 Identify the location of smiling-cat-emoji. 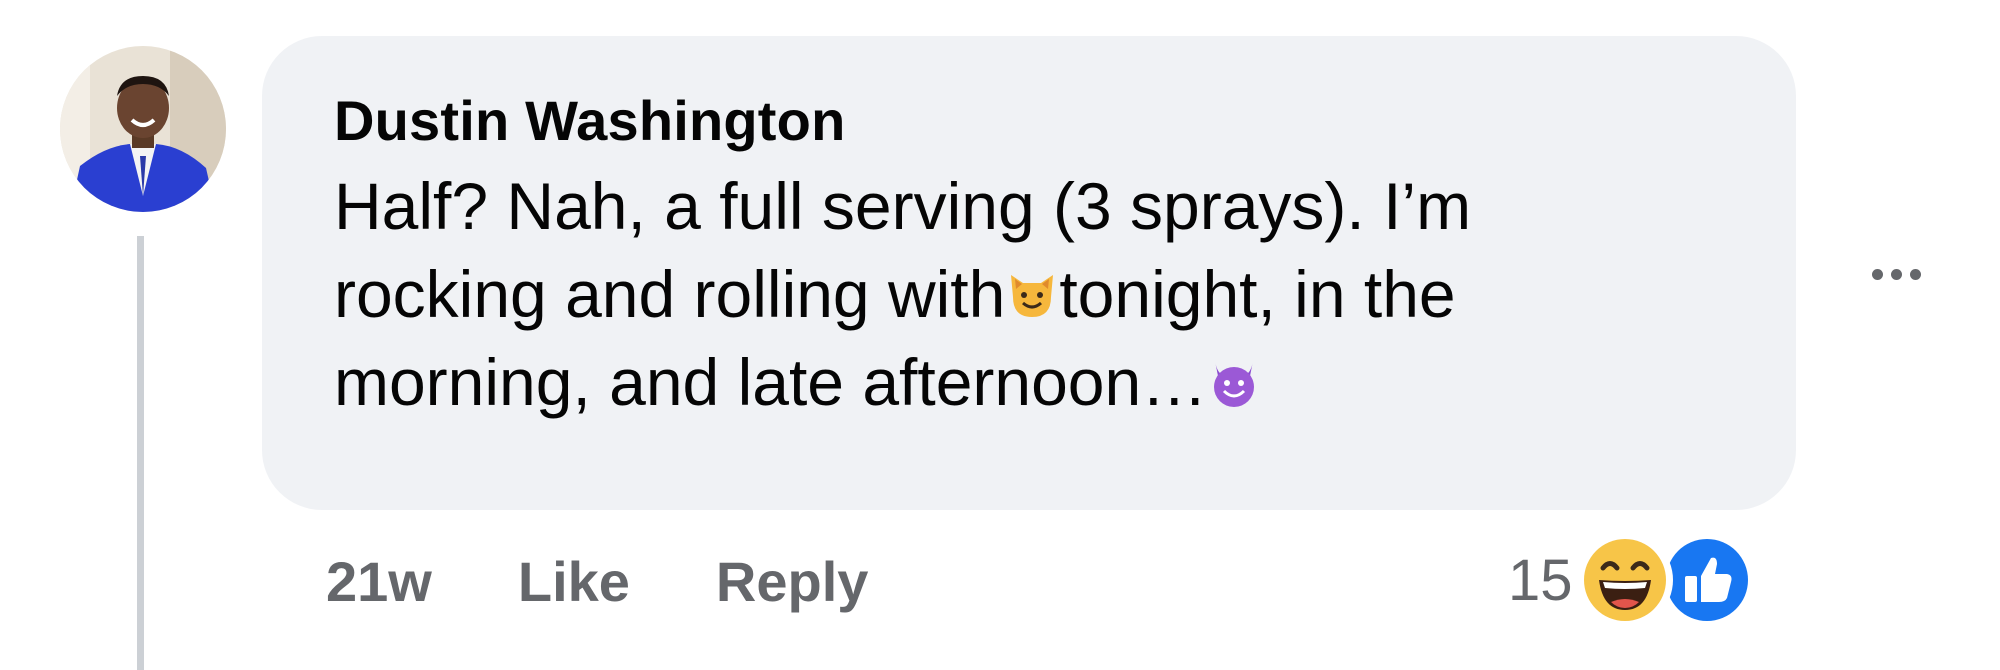
(1032, 294).